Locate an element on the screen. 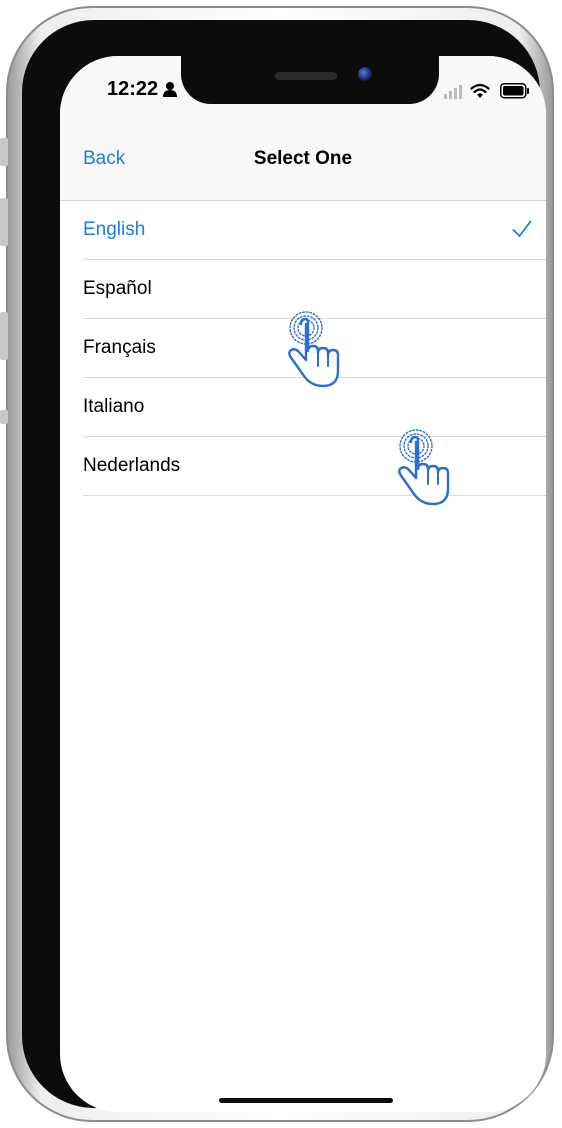  status-time: 12:22 is located at coordinates (133, 89).